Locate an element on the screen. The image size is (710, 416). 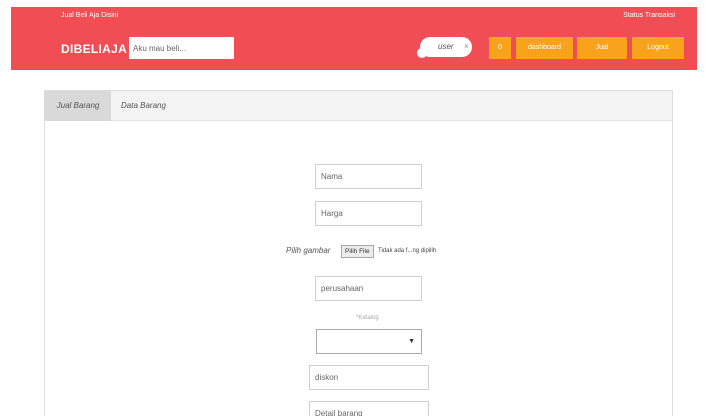
user-chip-tail is located at coordinates (422, 53).